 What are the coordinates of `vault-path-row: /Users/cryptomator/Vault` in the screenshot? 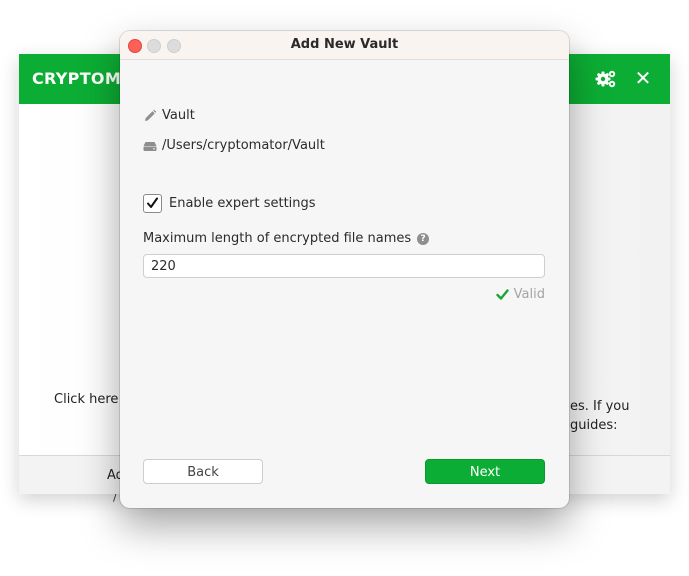 It's located at (234, 145).